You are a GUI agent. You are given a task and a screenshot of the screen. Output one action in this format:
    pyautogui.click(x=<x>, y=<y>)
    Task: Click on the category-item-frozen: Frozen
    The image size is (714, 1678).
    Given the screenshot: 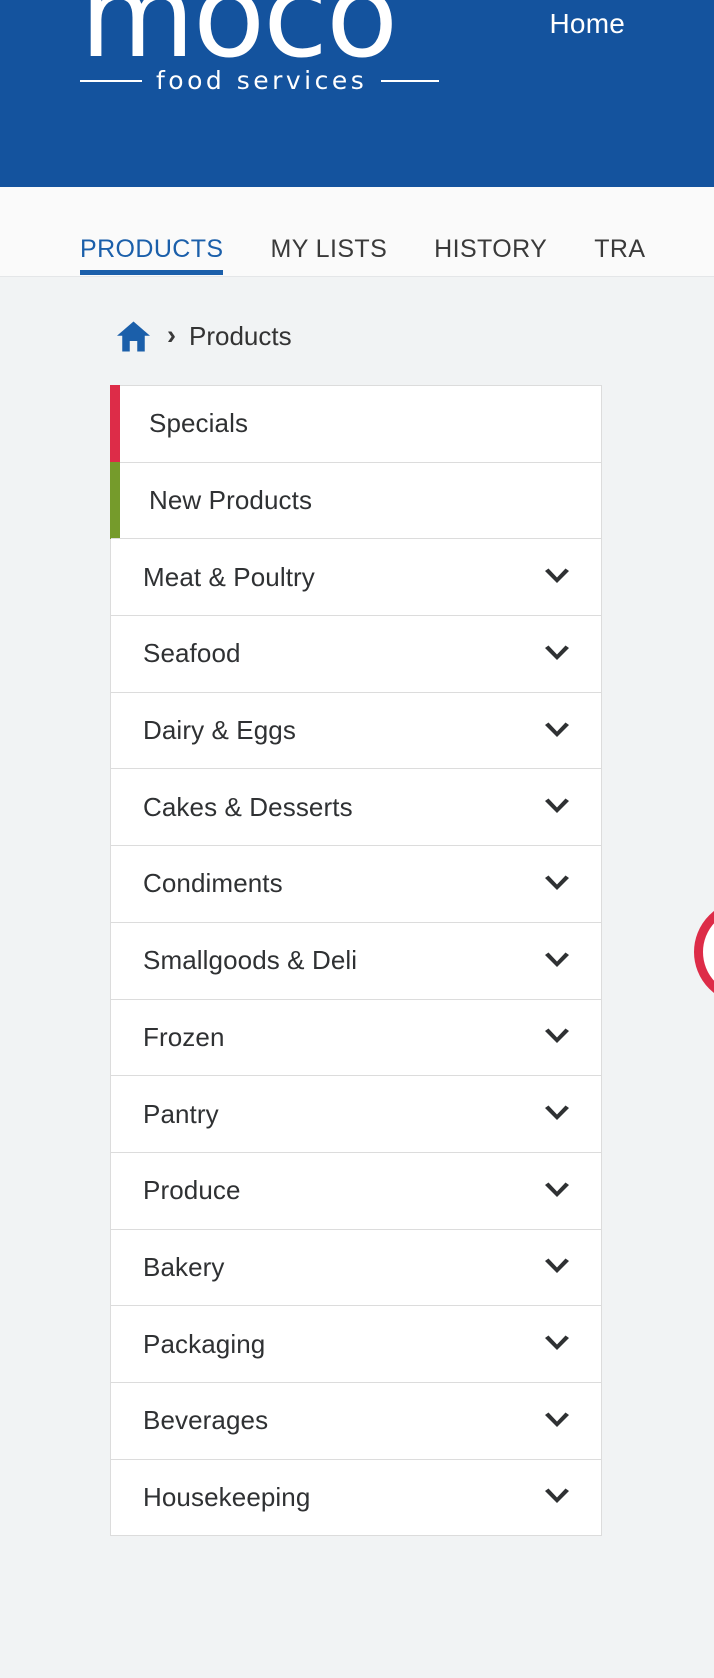 What is the action you would take?
    pyautogui.click(x=356, y=1037)
    